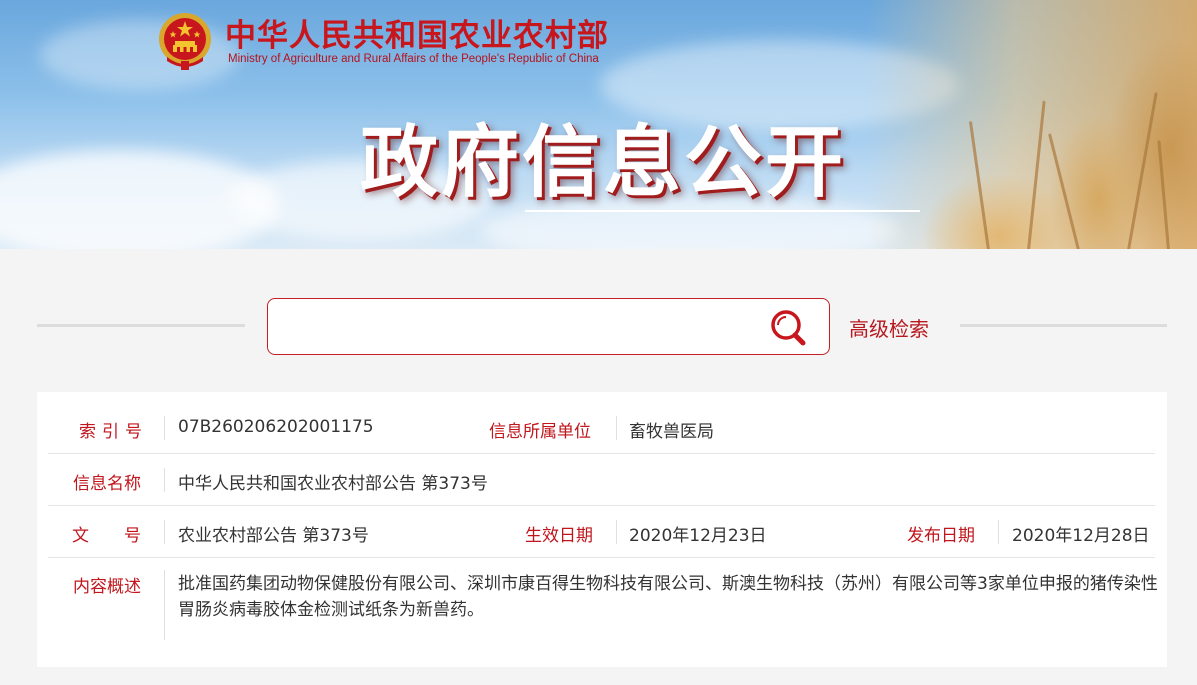  Describe the element at coordinates (417, 36) in the screenshot. I see `ministry-name-cn: 中华人民共和国农业农村部` at that location.